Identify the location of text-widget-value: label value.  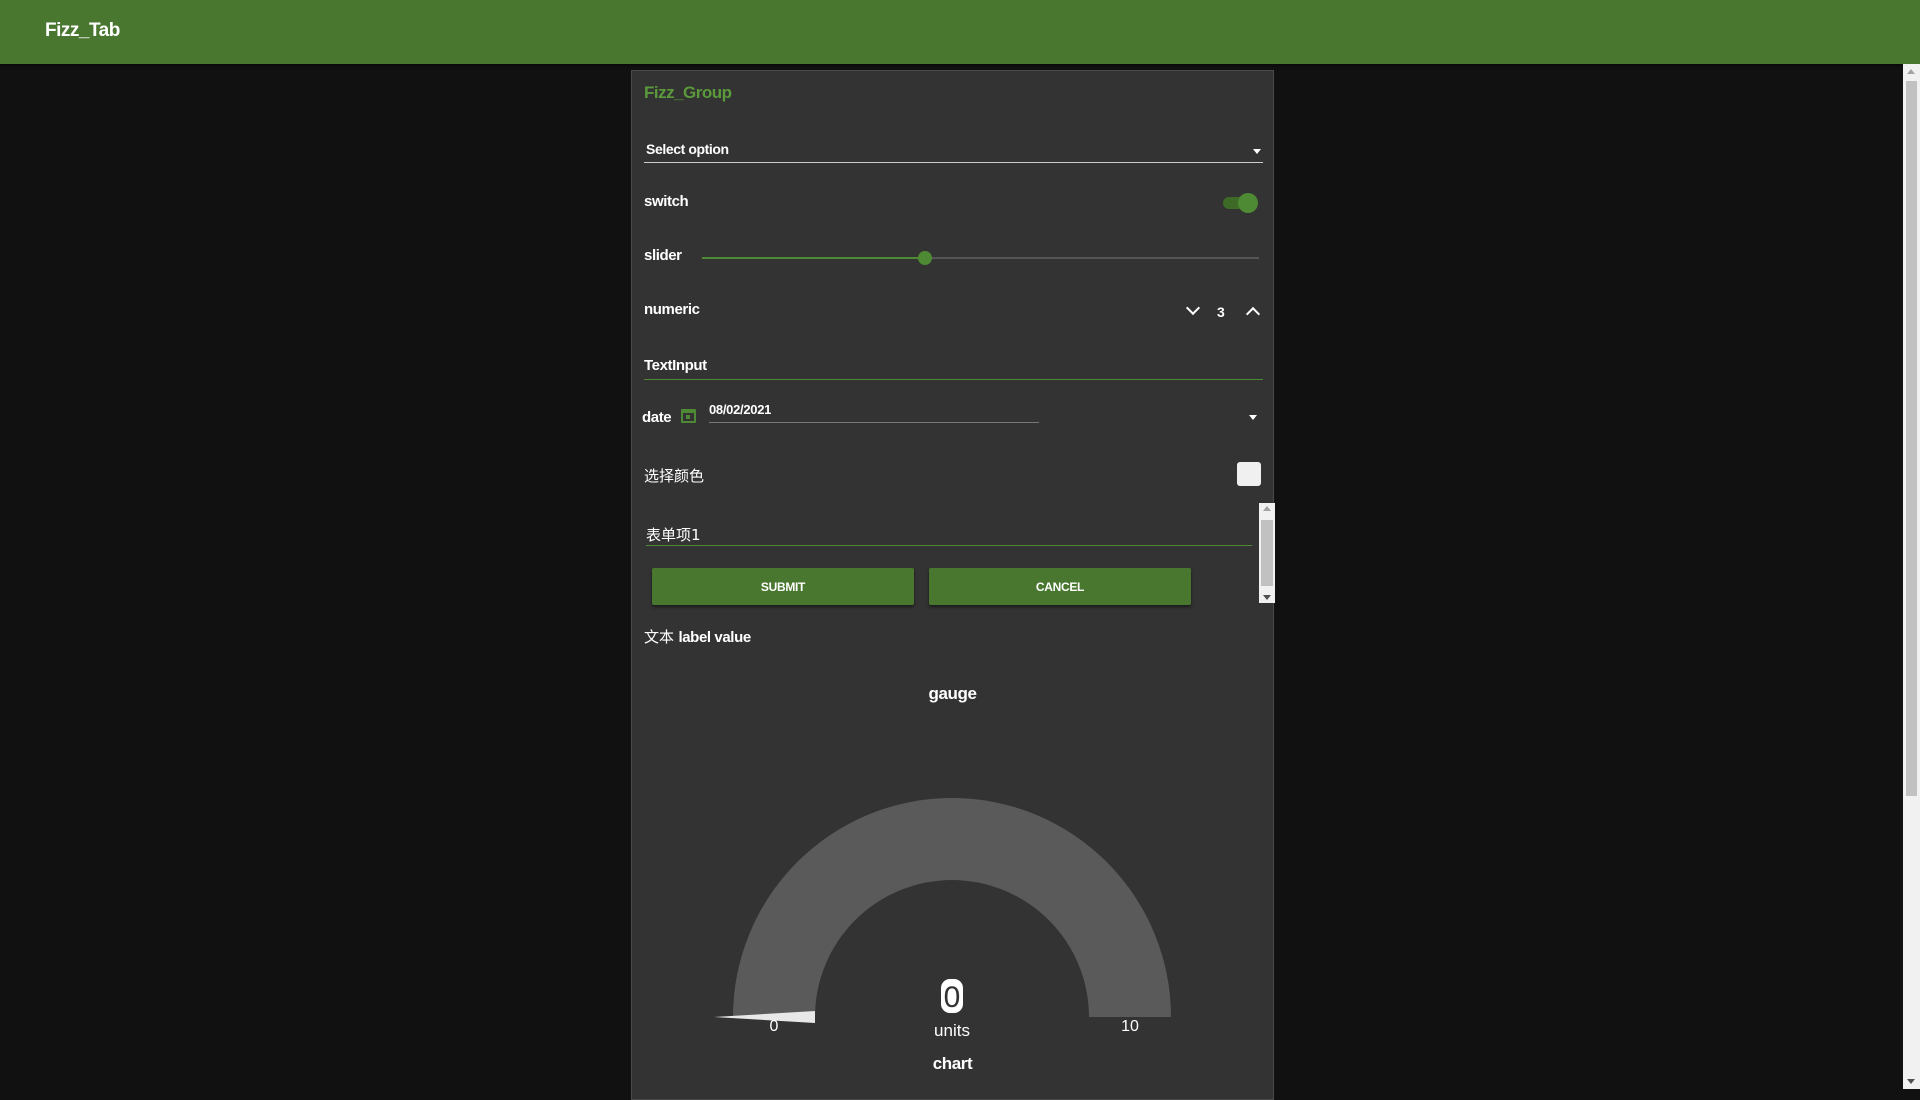
(714, 637).